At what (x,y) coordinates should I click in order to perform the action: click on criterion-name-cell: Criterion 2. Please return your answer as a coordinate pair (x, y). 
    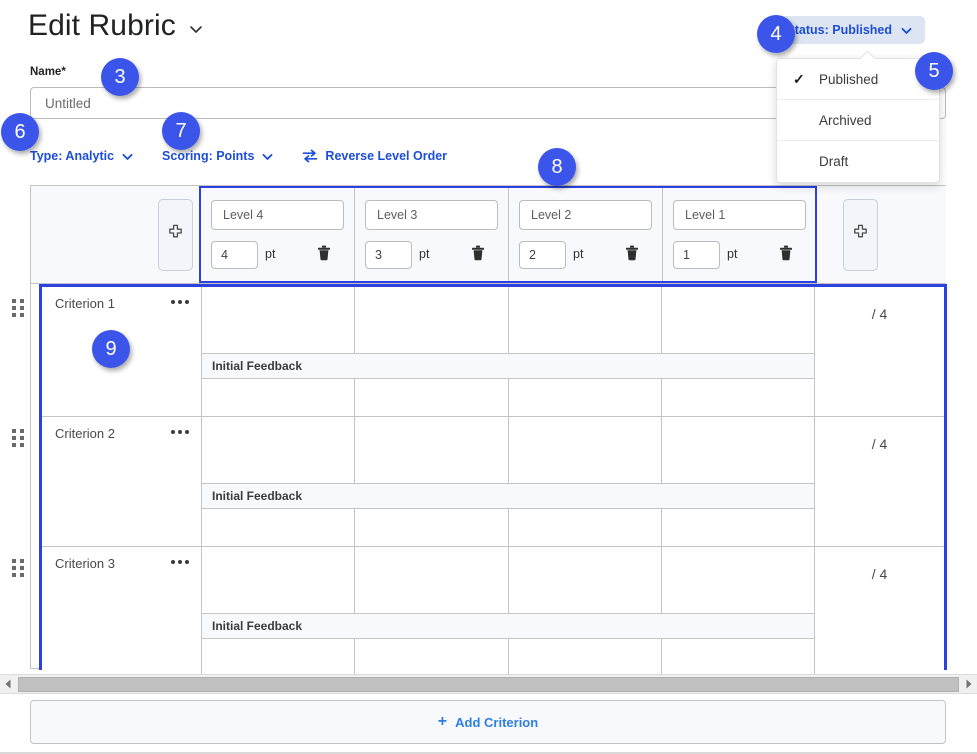
    Looking at the image, I should click on (122, 481).